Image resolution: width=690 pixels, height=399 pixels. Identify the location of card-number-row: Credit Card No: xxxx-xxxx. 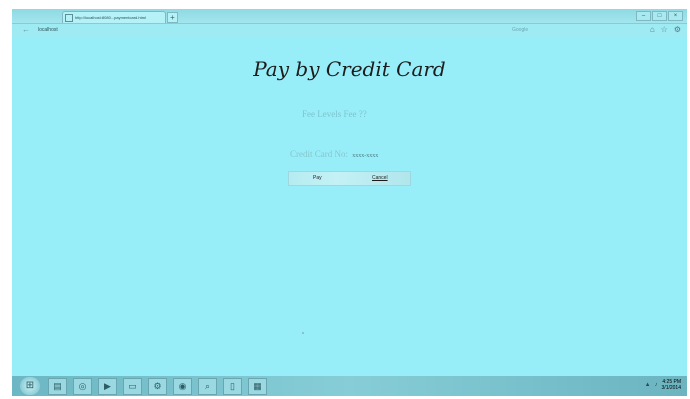
(334, 154).